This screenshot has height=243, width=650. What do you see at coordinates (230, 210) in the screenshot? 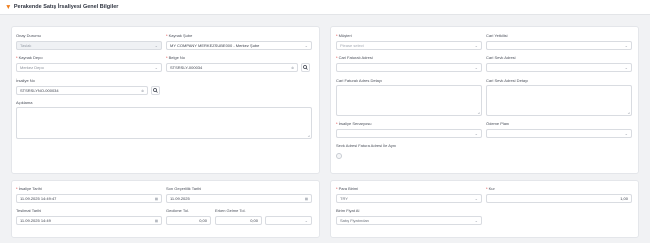
I see `erken-gelme-tol-label: Erken Gelme Tol.` at bounding box center [230, 210].